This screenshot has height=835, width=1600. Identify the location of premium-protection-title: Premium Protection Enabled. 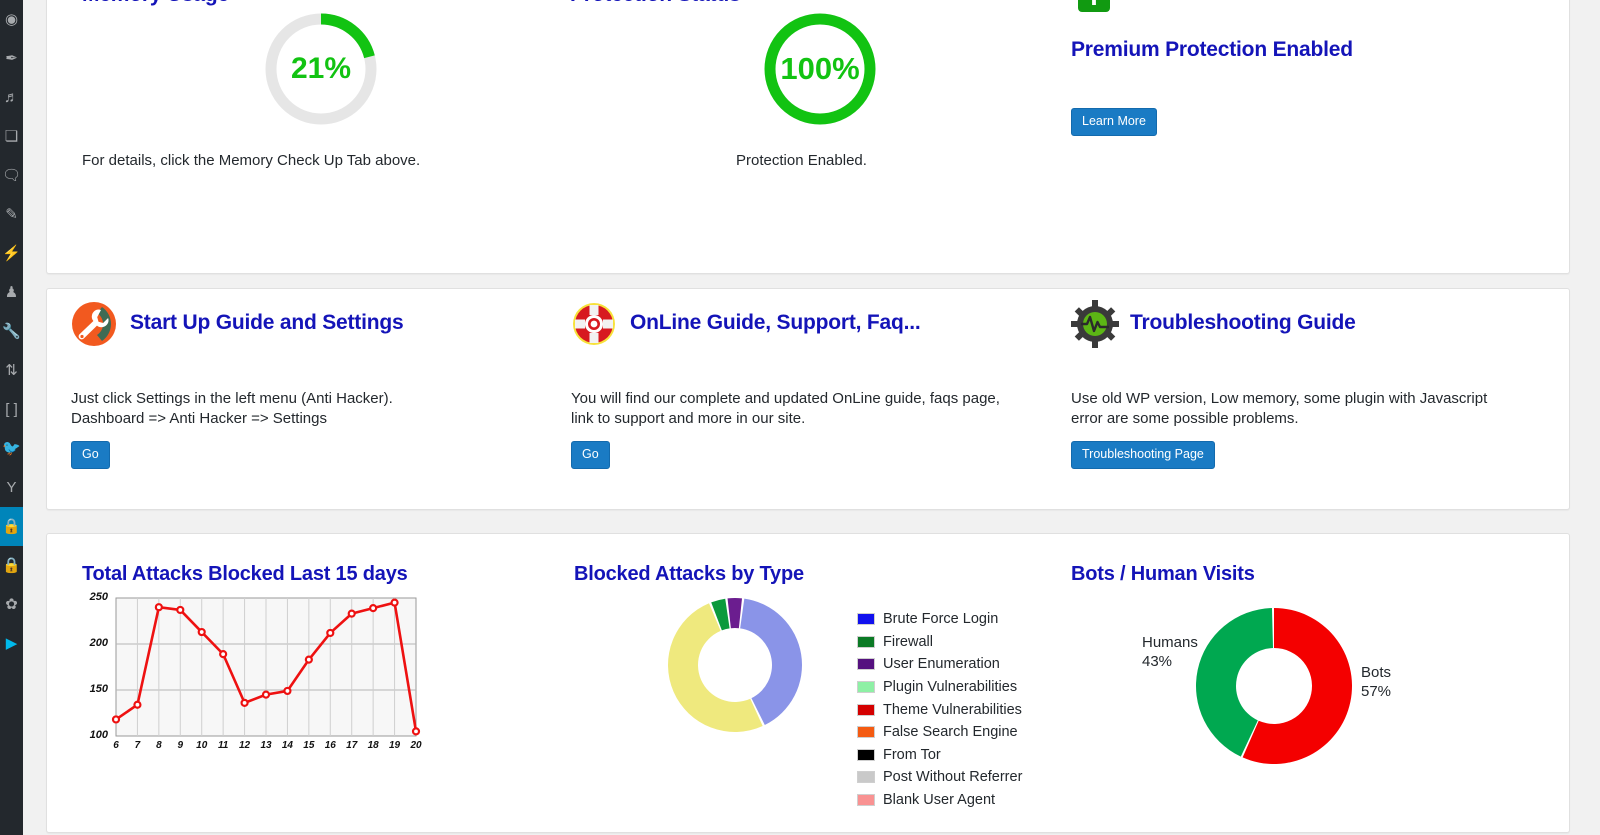
(1212, 49).